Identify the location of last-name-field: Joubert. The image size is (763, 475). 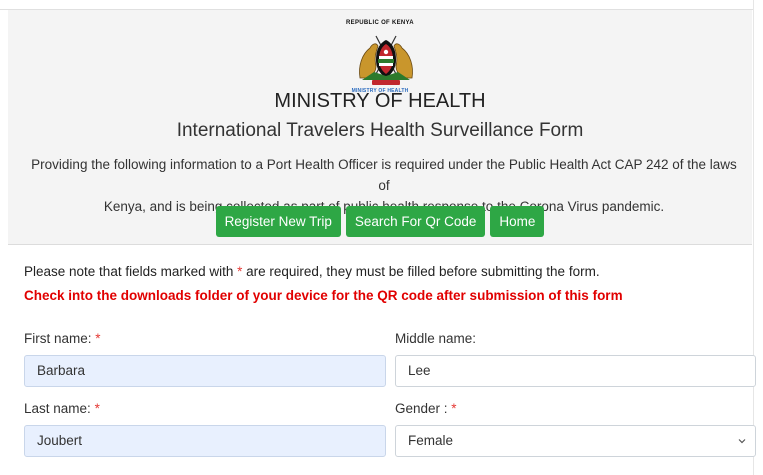
(205, 441).